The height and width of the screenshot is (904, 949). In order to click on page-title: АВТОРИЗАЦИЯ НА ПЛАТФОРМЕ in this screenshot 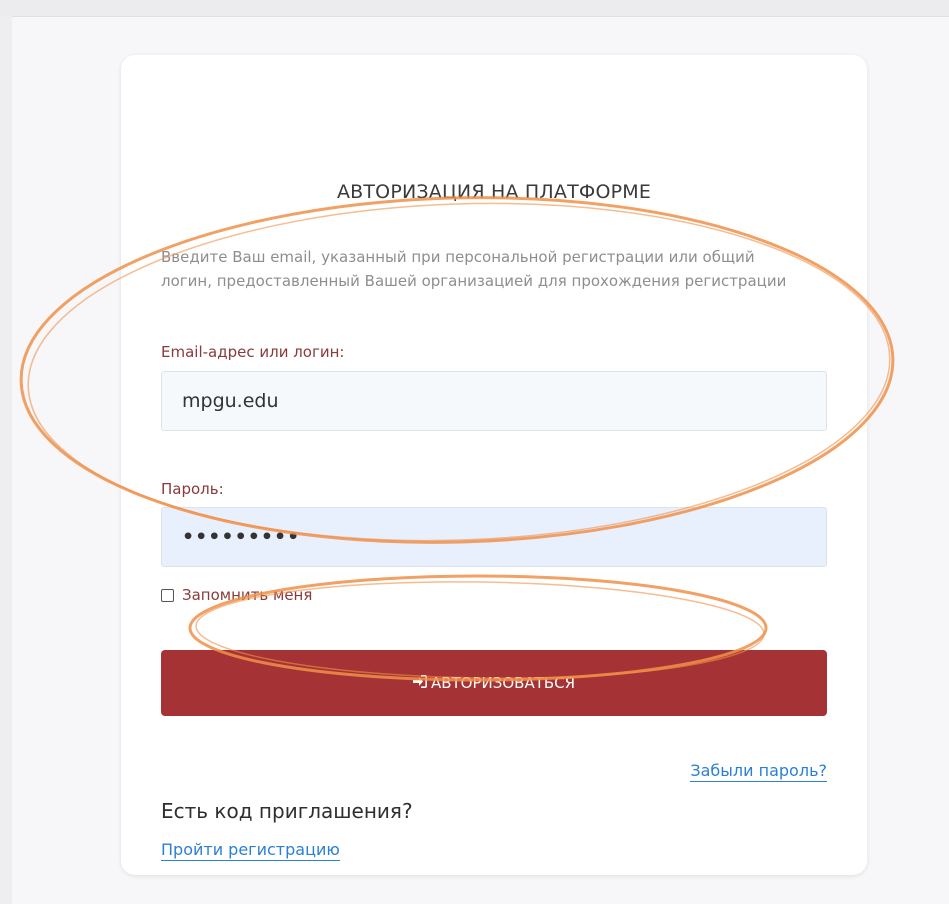, I will do `click(494, 192)`.